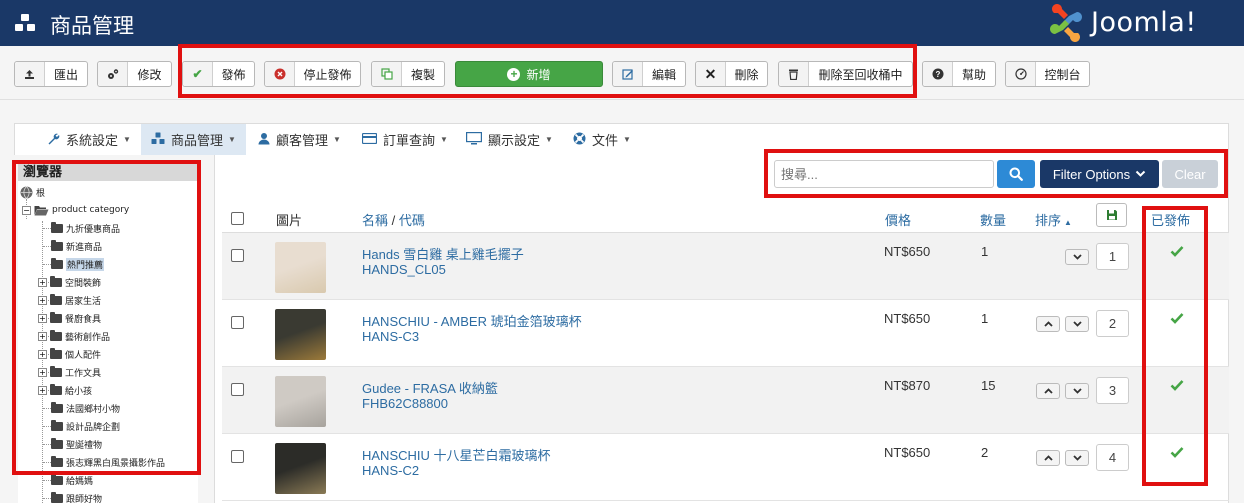 The image size is (1244, 503). I want to click on tree-item: + 居家生活, so click(69, 300).